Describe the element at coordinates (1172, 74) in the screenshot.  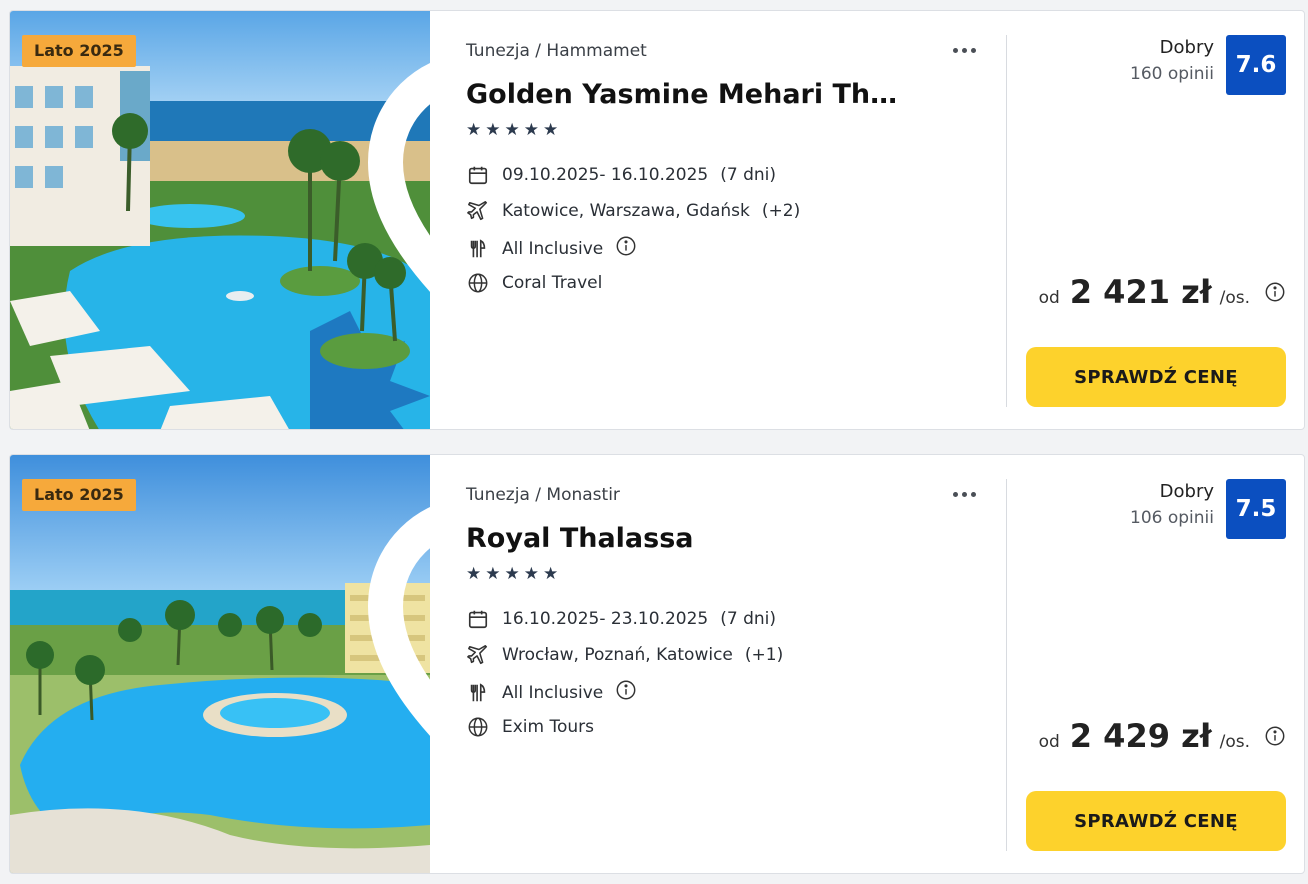
I see `rating-count: 160 opinii` at that location.